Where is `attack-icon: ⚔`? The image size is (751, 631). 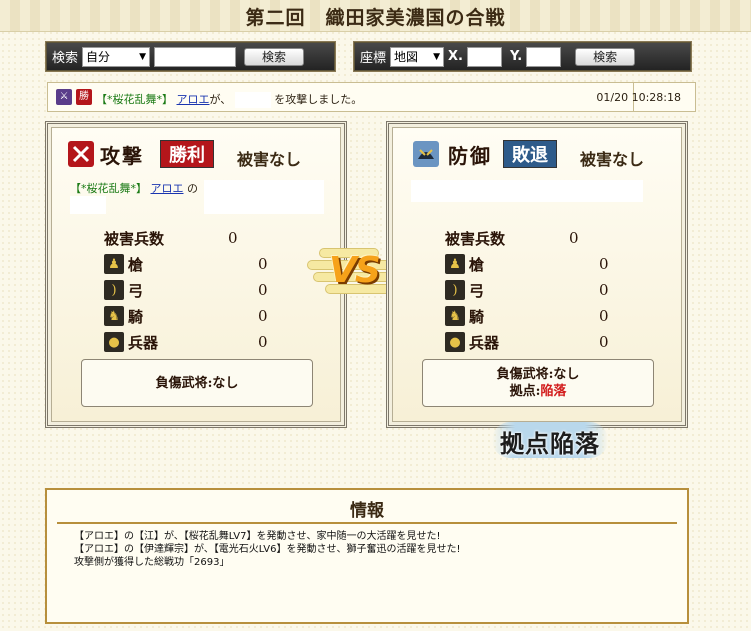
attack-icon: ⚔ is located at coordinates (64, 97).